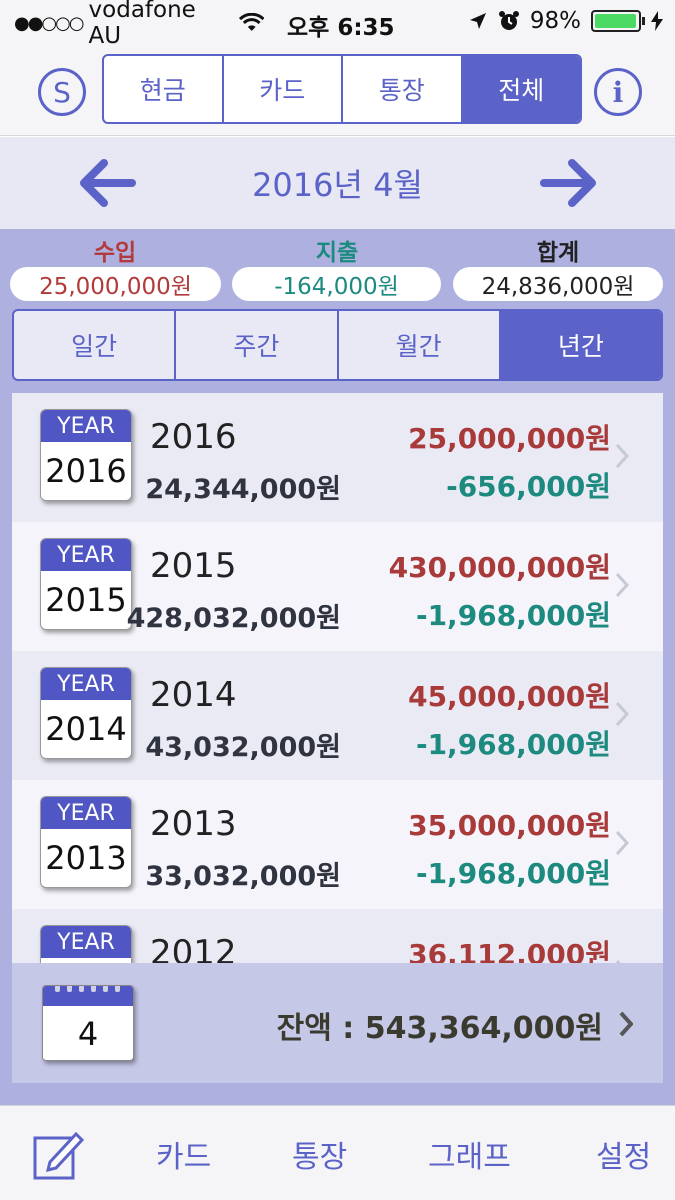 The height and width of the screenshot is (1200, 675). Describe the element at coordinates (623, 1154) in the screenshot. I see `tab-bar-settings: 설정` at that location.